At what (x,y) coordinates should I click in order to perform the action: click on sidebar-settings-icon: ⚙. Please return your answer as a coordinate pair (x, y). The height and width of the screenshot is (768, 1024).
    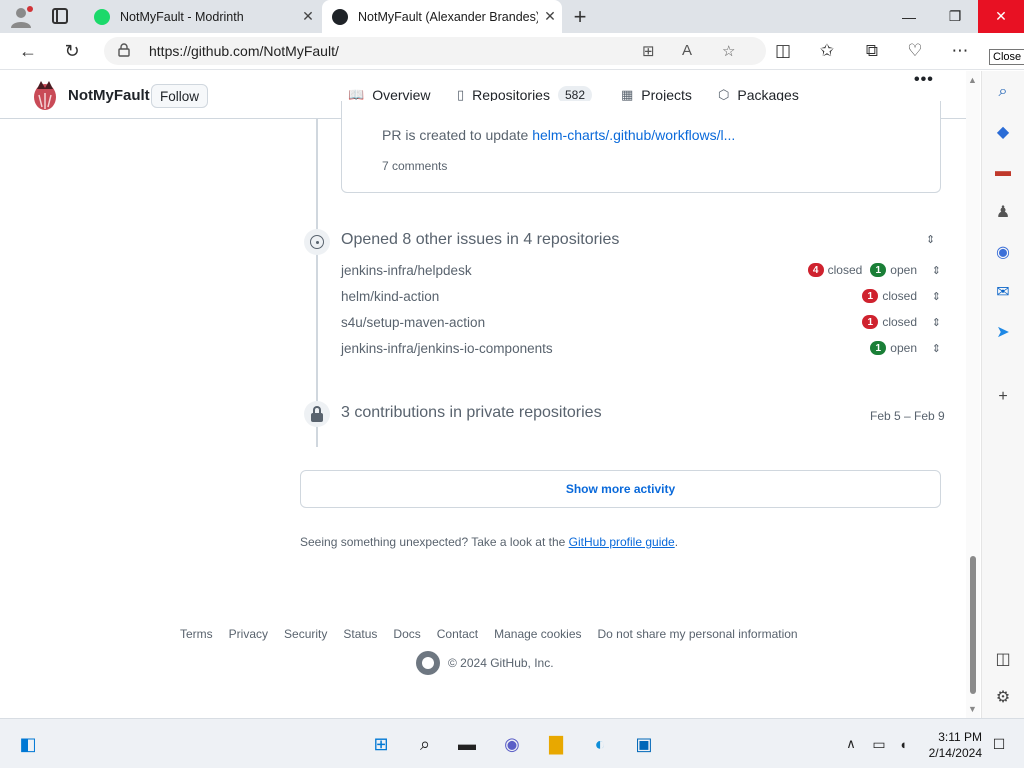
    Looking at the image, I should click on (1003, 697).